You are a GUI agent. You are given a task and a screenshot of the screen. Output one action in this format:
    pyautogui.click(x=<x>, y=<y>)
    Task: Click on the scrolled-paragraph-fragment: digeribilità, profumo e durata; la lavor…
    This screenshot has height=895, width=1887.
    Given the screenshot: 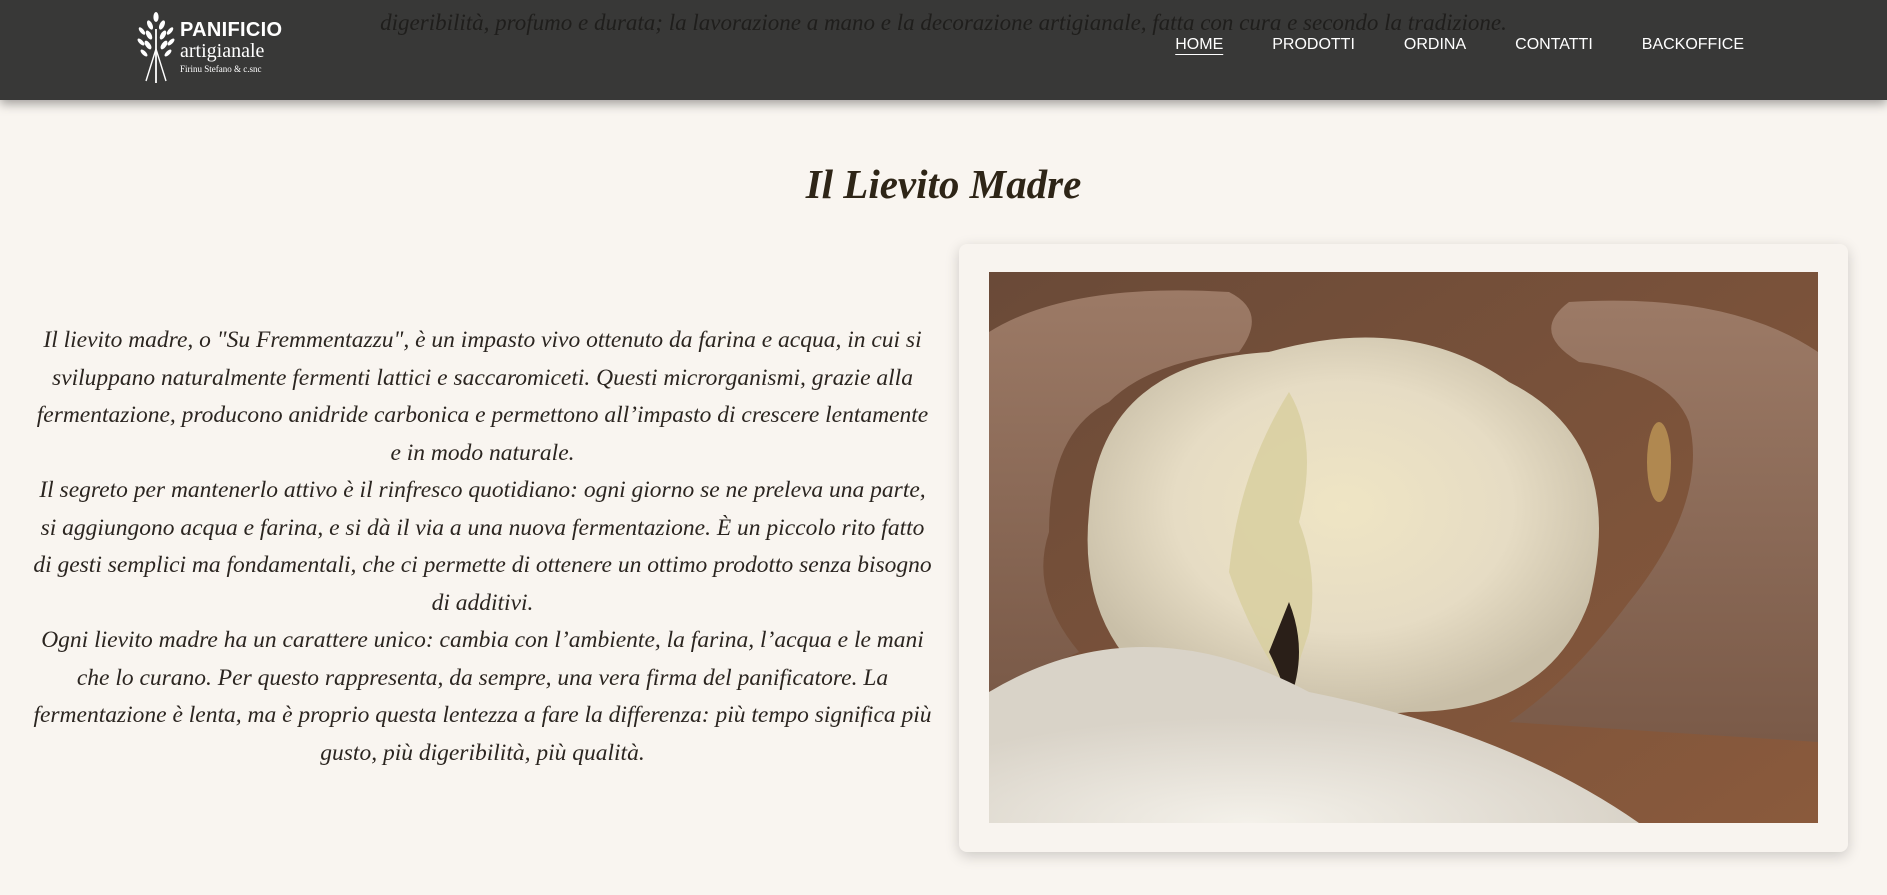 What is the action you would take?
    pyautogui.click(x=943, y=22)
    